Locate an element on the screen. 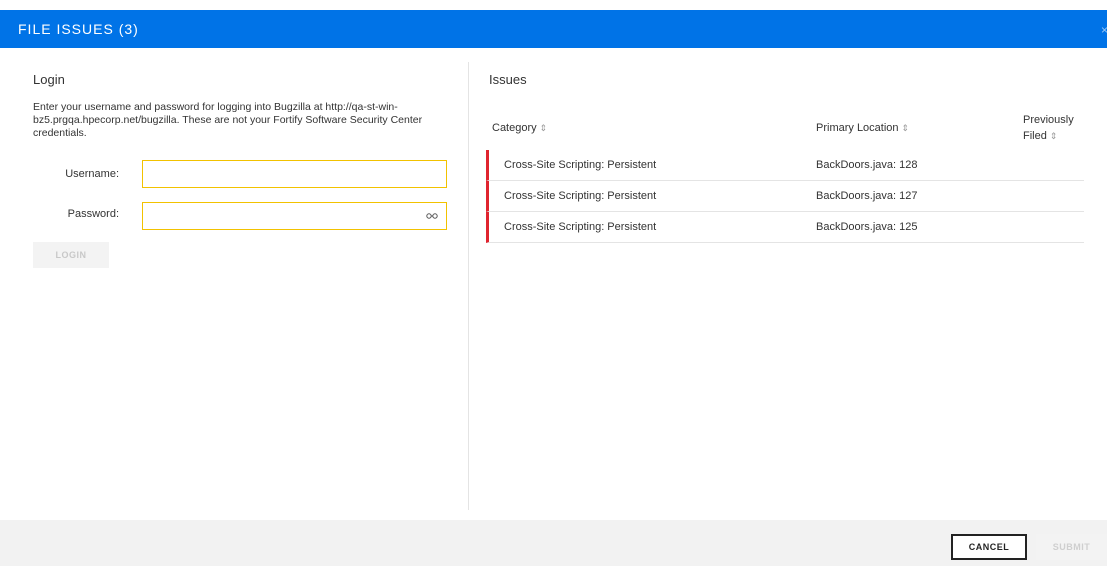 Image resolution: width=1107 pixels, height=566 pixels. login-title: Login is located at coordinates (49, 79).